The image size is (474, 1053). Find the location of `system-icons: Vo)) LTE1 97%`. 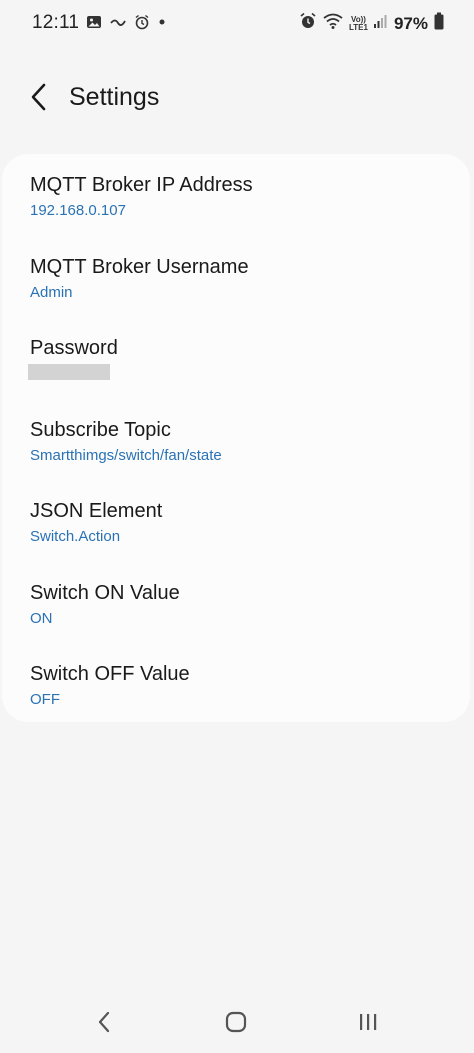

system-icons: Vo)) LTE1 97% is located at coordinates (371, 23).